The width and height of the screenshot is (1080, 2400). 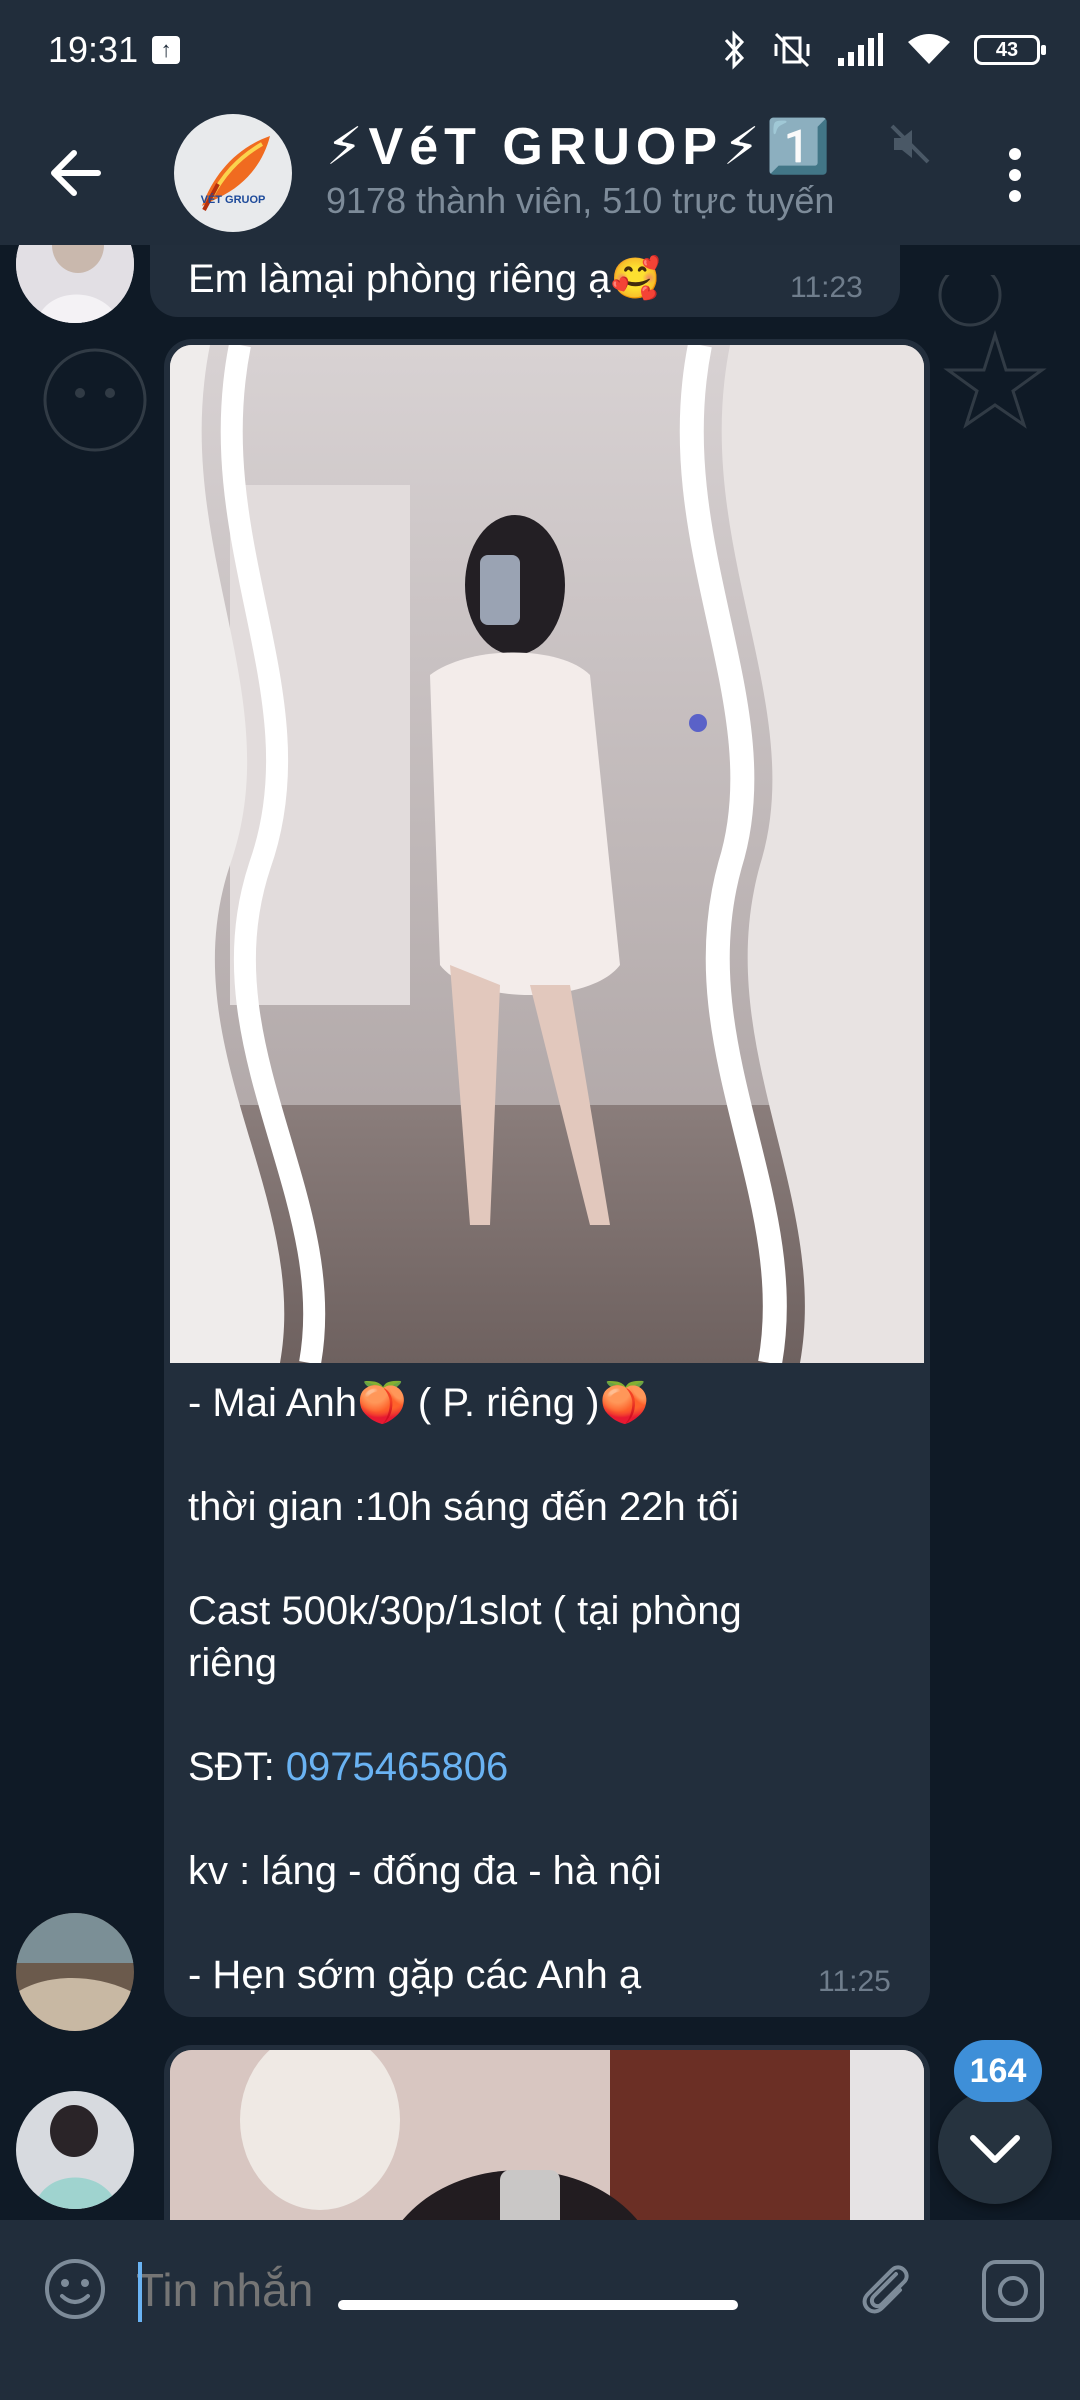 I want to click on status-icons: 43, so click(x=883, y=50).